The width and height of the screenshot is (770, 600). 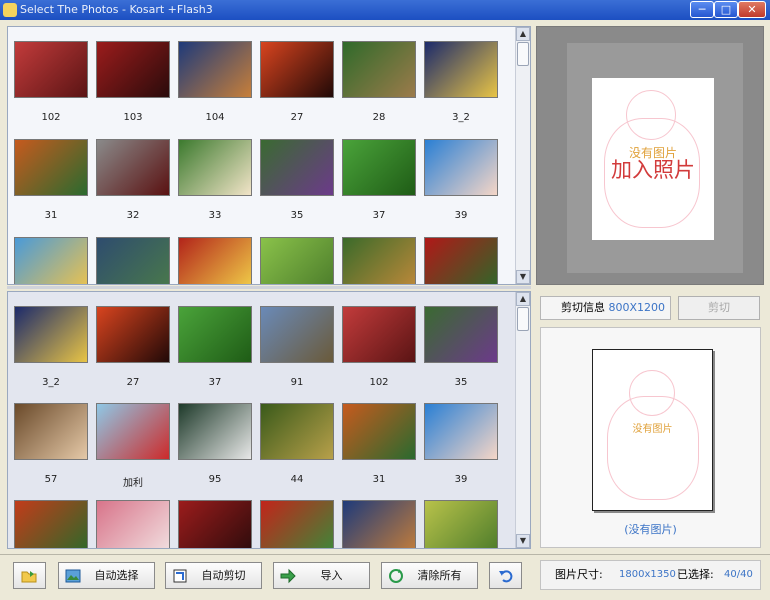 I want to click on print-preview-panel: 没有图片 (没有图片), so click(x=650, y=437).